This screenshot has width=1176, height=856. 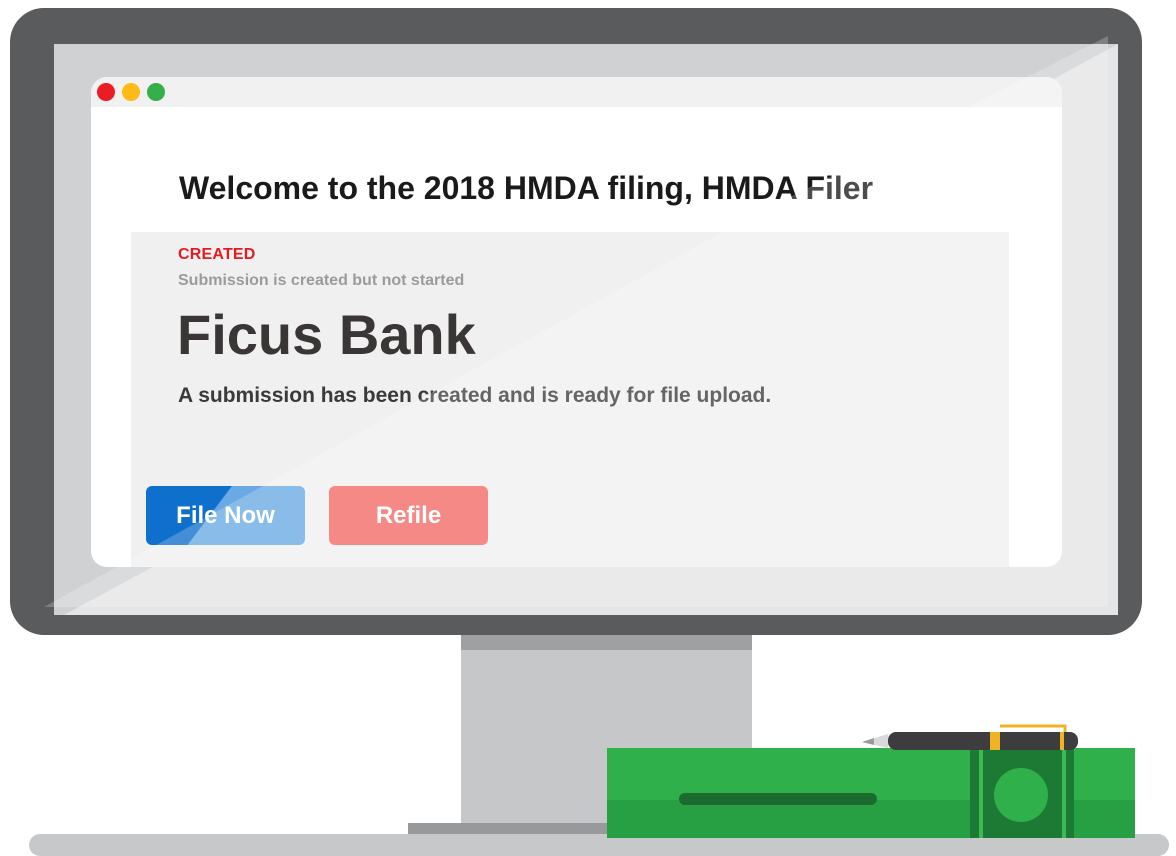 I want to click on status-description: Submission is created but not started, so click(x=321, y=280).